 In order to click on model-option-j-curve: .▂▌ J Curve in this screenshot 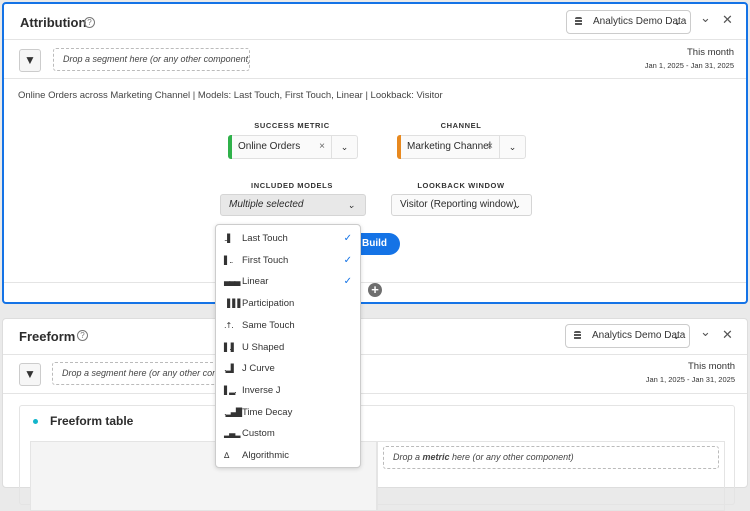, I will do `click(288, 368)`.